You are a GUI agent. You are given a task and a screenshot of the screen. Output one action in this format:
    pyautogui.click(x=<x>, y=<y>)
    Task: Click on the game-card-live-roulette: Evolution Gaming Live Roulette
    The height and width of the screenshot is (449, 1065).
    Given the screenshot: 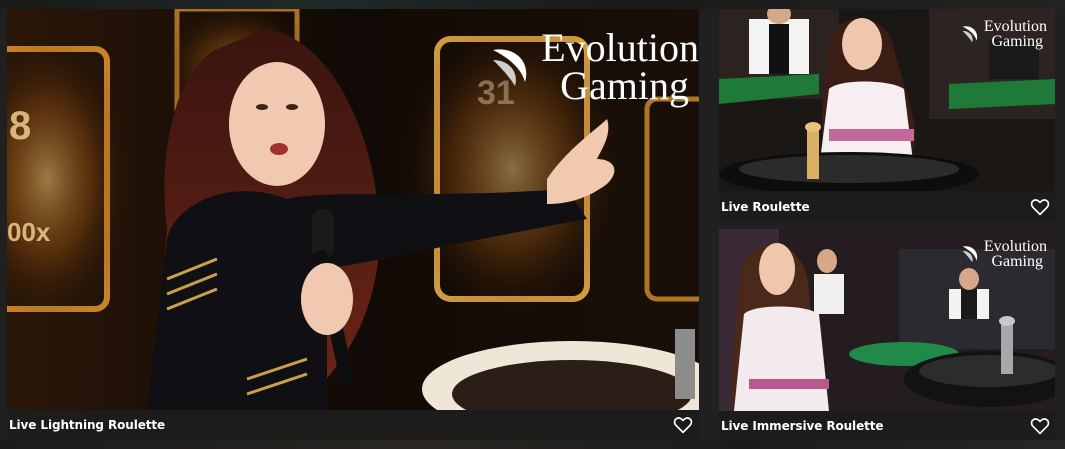 What is the action you would take?
    pyautogui.click(x=887, y=115)
    